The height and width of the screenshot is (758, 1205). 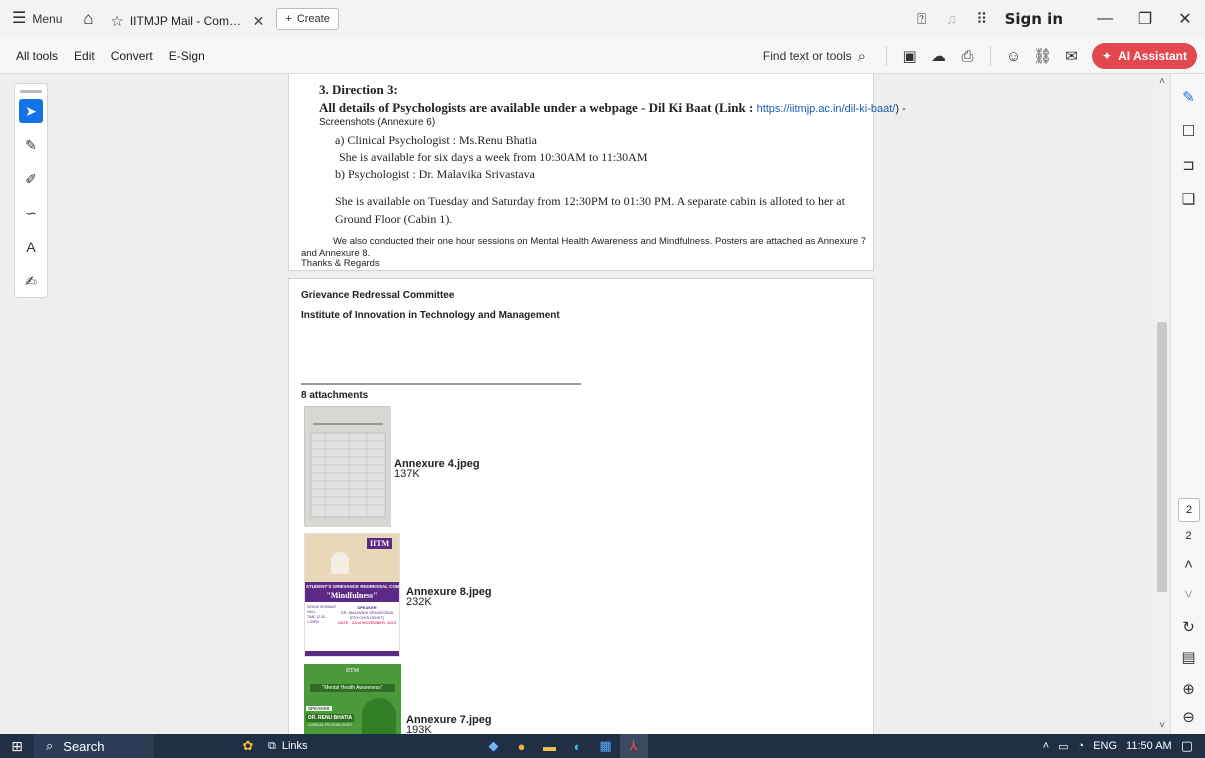 What do you see at coordinates (1152, 56) in the screenshot?
I see `ai-assistant-label: AI Assistant` at bounding box center [1152, 56].